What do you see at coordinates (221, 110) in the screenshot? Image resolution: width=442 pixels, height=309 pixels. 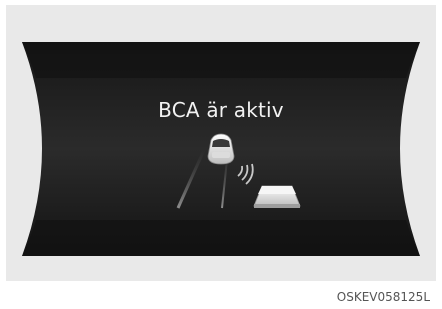 I see `bca-status-message: BCA är aktiv` at bounding box center [221, 110].